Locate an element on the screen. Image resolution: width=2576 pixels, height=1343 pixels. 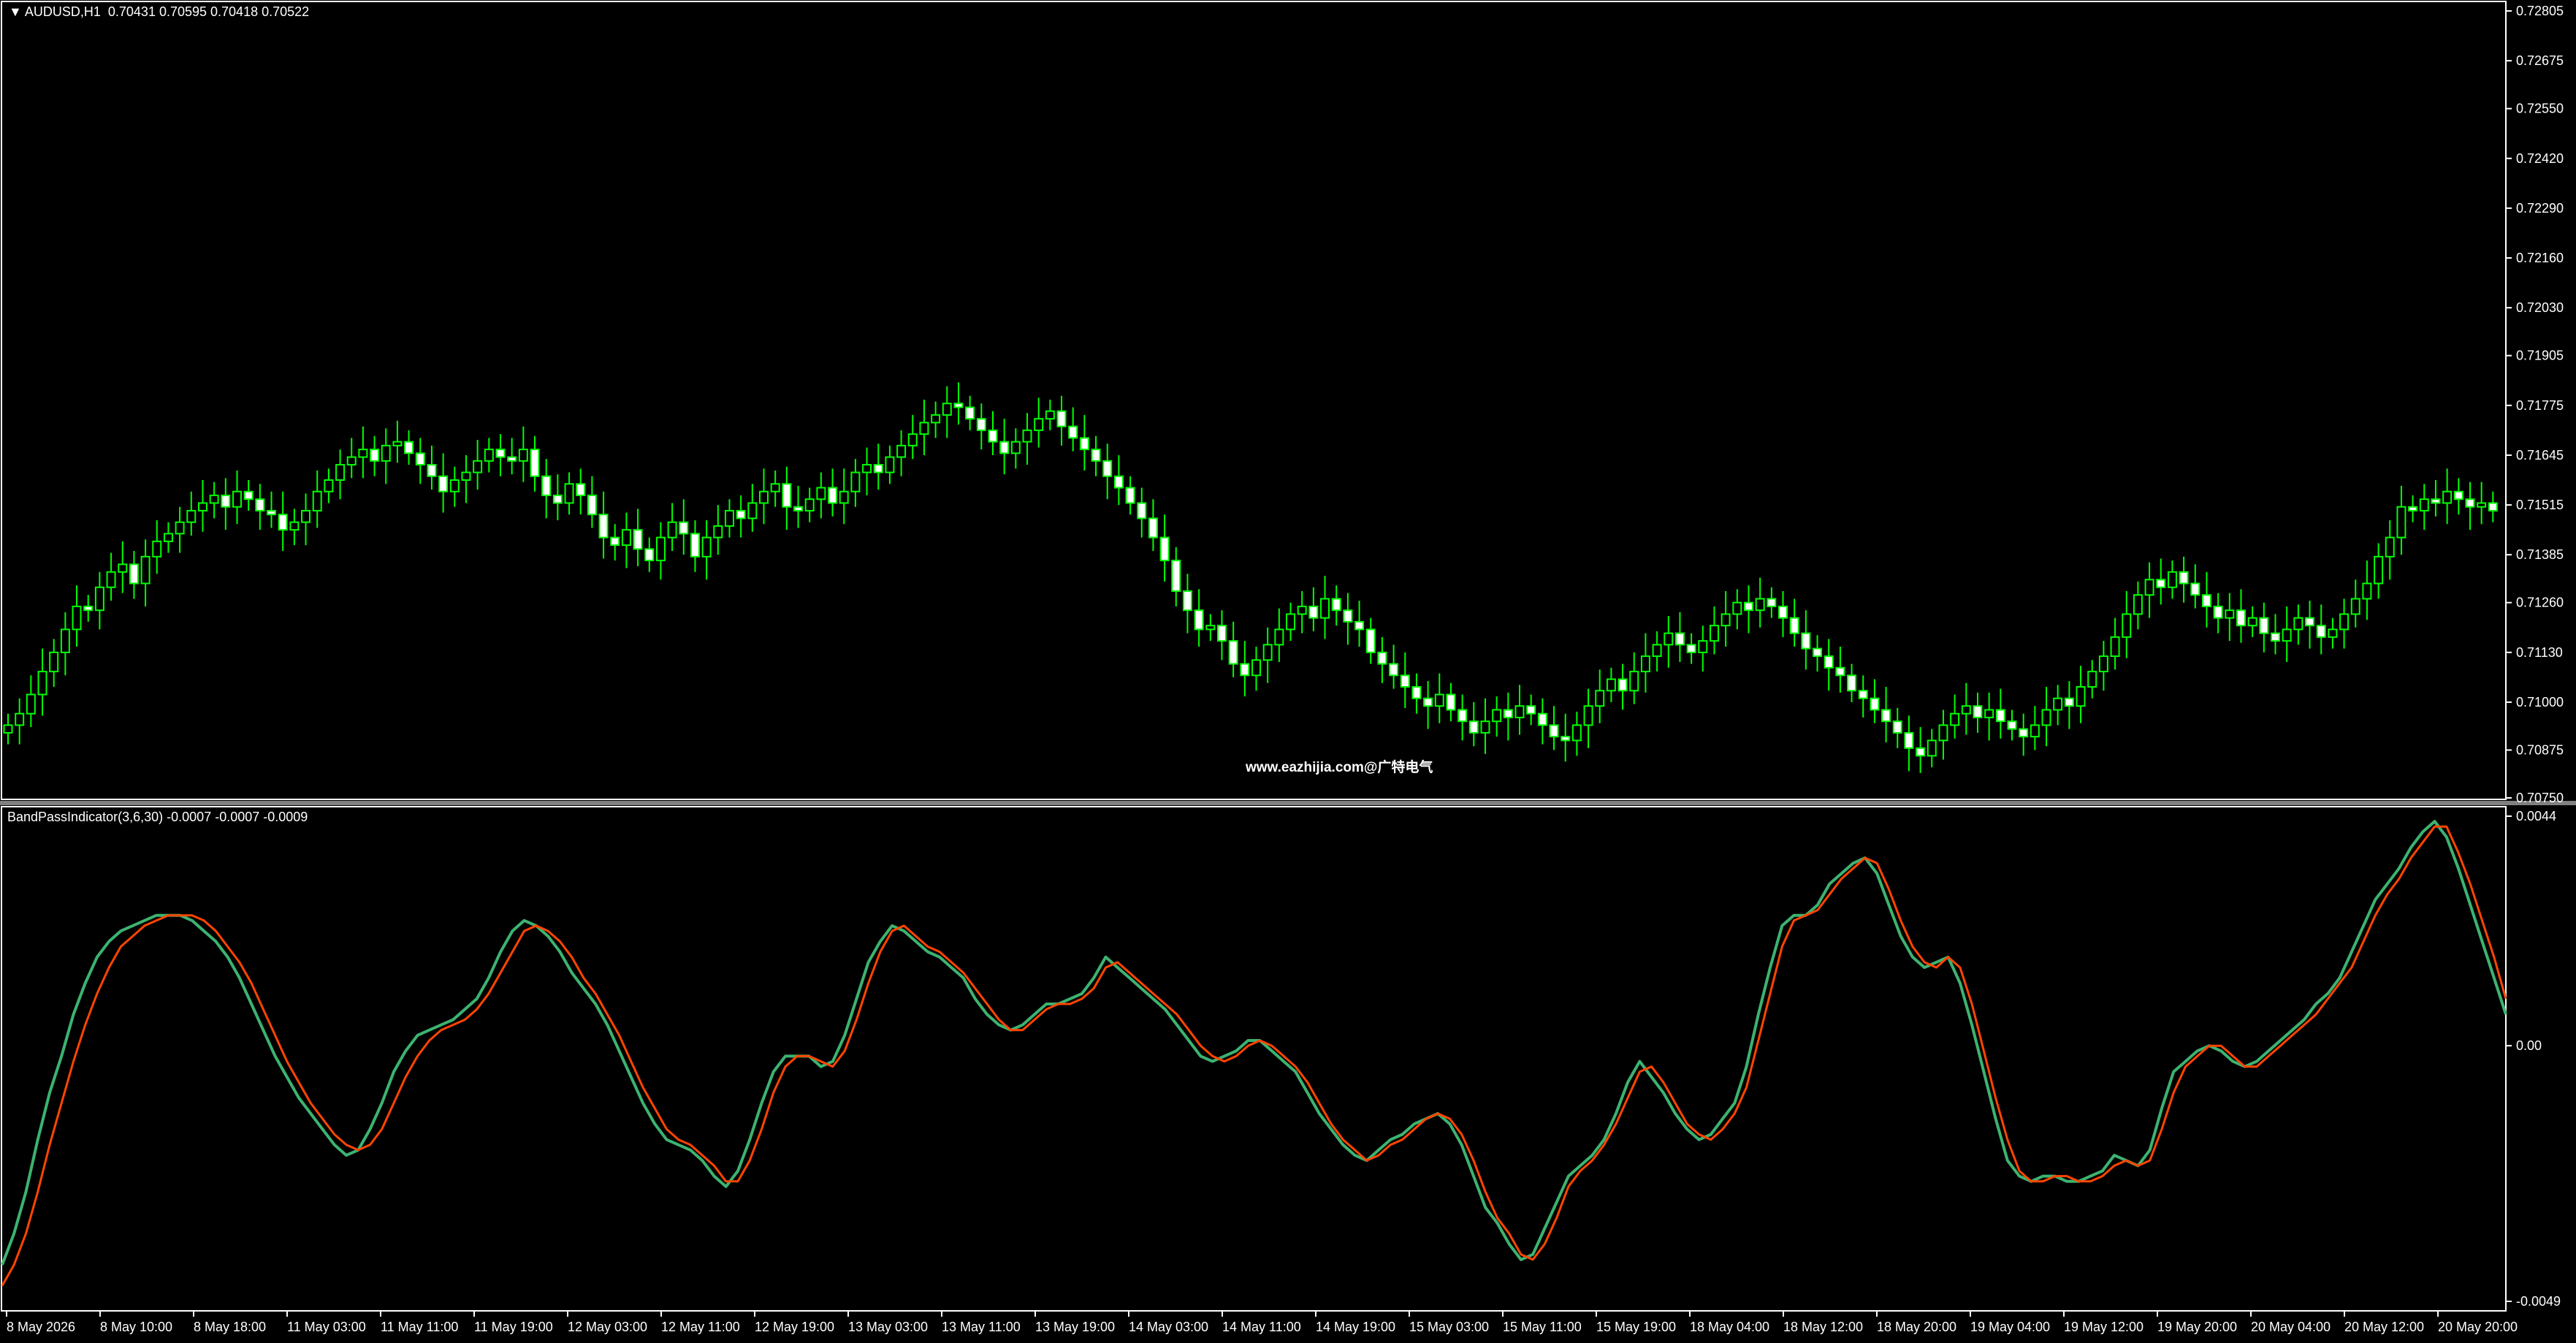
indicator-values: -0.0007 -0.0007 -0.0009 is located at coordinates (237, 817).